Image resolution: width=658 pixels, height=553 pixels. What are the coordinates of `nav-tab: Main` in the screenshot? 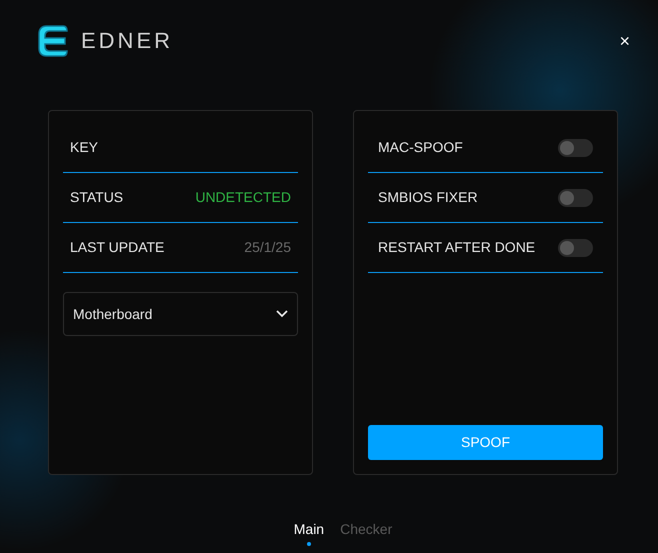 It's located at (309, 532).